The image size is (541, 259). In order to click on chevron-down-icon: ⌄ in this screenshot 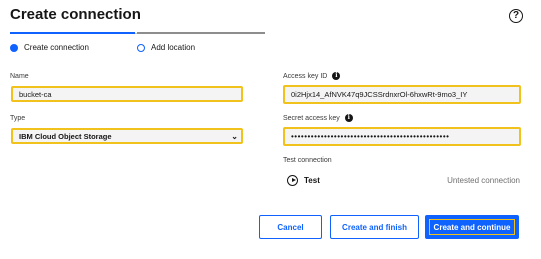, I will do `click(234, 136)`.